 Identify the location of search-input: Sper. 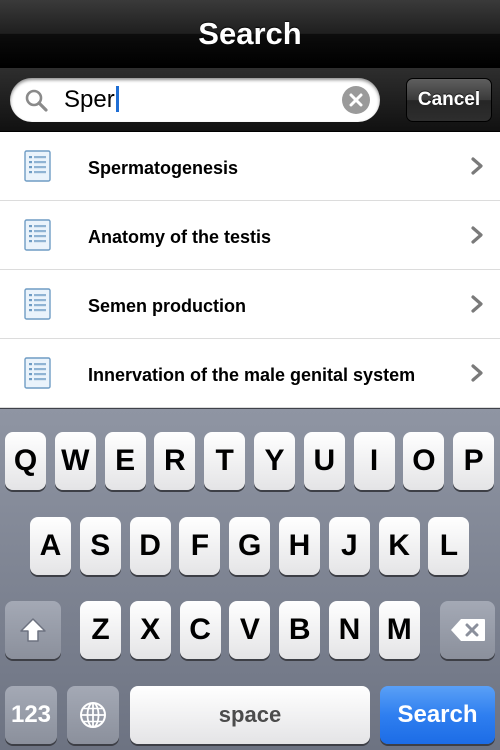
(195, 100).